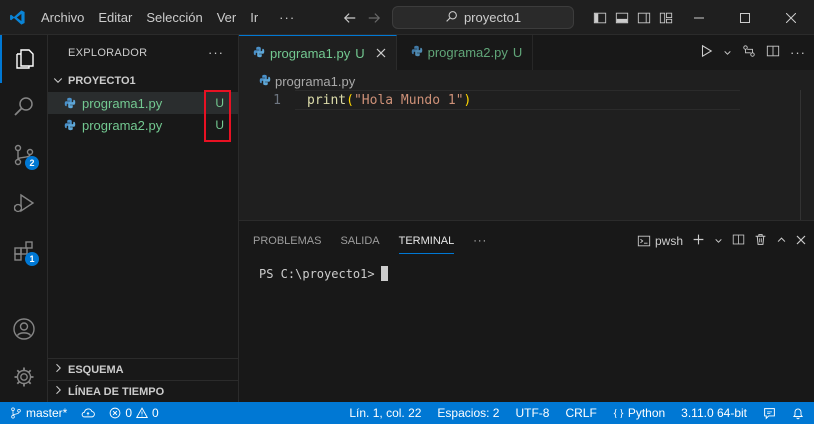  Describe the element at coordinates (24, 107) in the screenshot. I see `search-view-icon` at that location.